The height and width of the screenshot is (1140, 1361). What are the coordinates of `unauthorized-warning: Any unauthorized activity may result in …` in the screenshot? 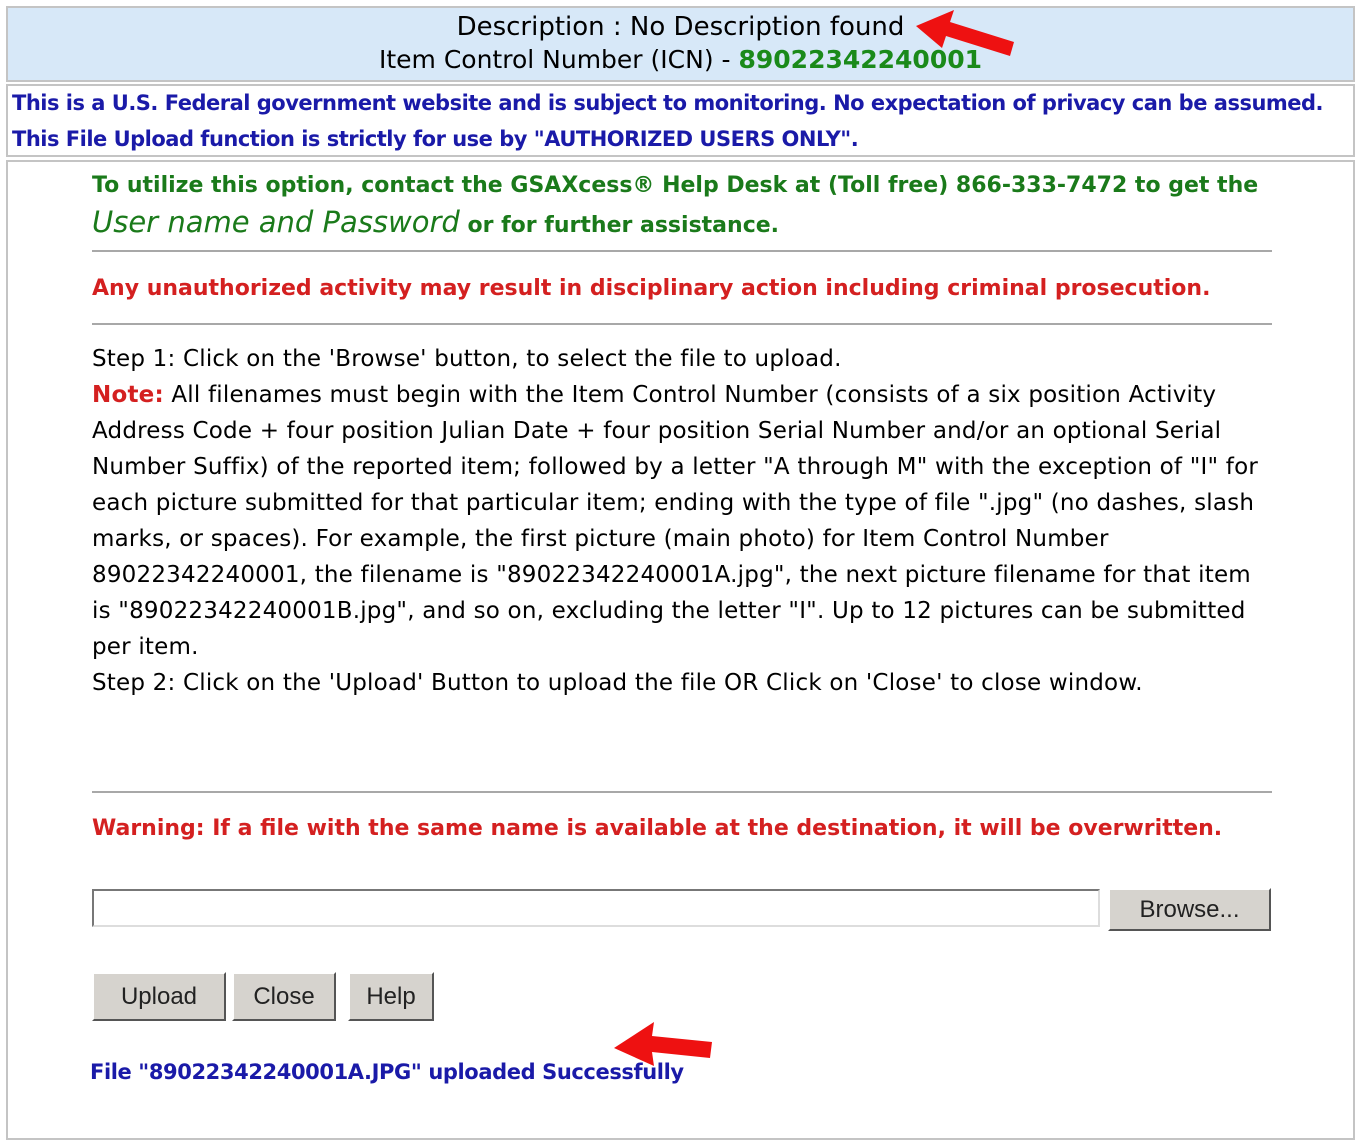 It's located at (651, 288).